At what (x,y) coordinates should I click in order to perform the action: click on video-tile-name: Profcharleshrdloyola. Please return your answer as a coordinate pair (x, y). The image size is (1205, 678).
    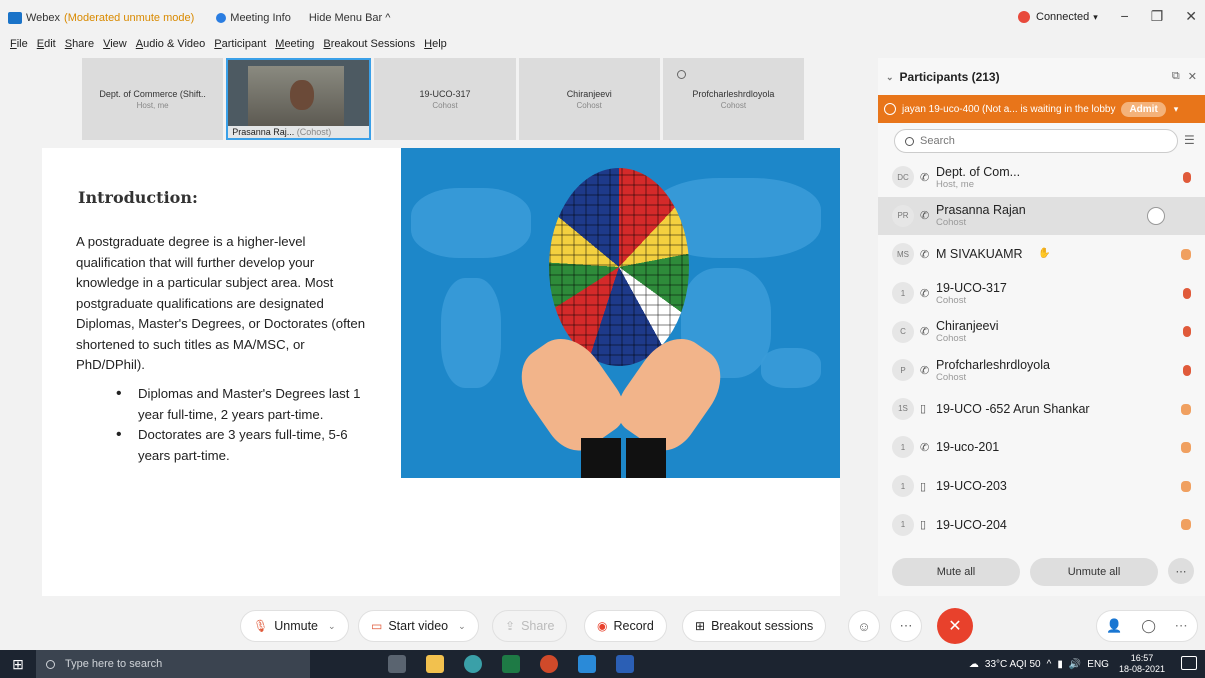
    Looking at the image, I should click on (733, 93).